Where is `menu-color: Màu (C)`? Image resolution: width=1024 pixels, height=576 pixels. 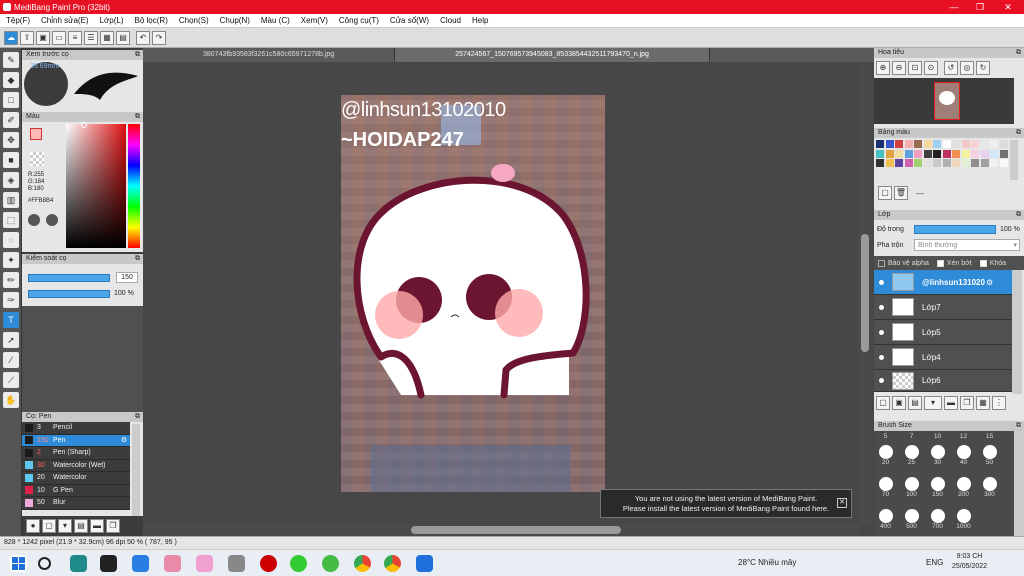 menu-color: Màu (C) is located at coordinates (275, 20).